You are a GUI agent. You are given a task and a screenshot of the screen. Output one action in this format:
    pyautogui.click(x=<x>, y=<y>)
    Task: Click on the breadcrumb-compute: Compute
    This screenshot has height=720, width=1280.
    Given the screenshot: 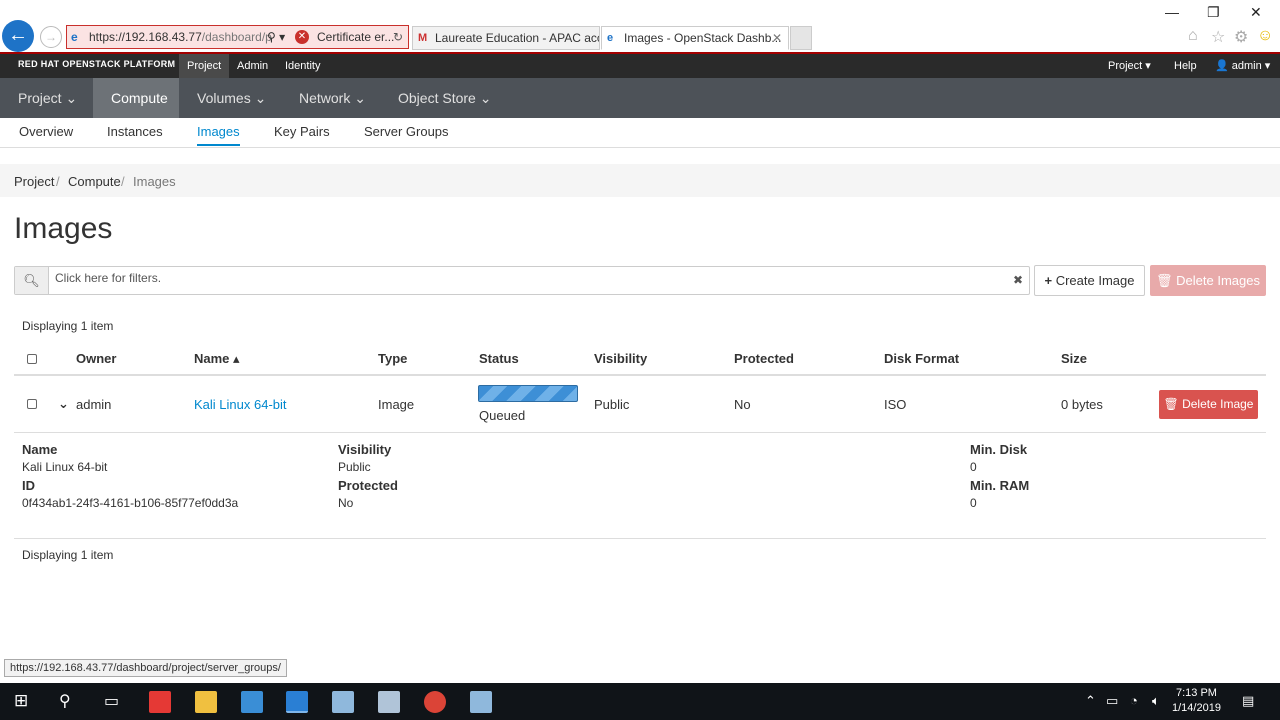 What is the action you would take?
    pyautogui.click(x=94, y=181)
    